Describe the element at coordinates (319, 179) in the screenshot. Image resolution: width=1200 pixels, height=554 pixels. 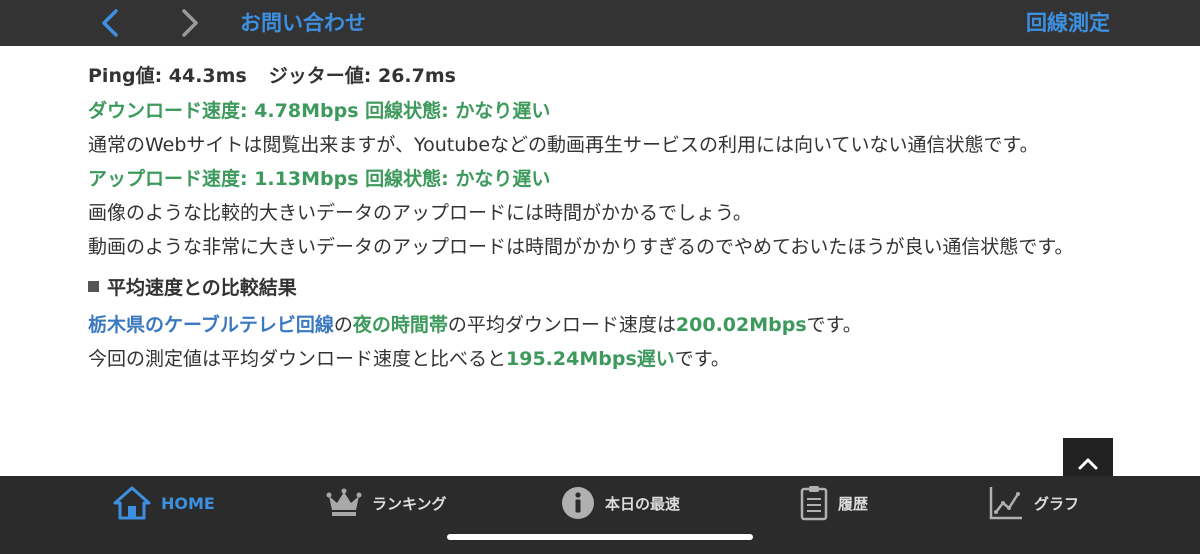
I see `upload-speed-heading: アップロード速度: 1.13Mbps 回線状態: かなり遅い` at that location.